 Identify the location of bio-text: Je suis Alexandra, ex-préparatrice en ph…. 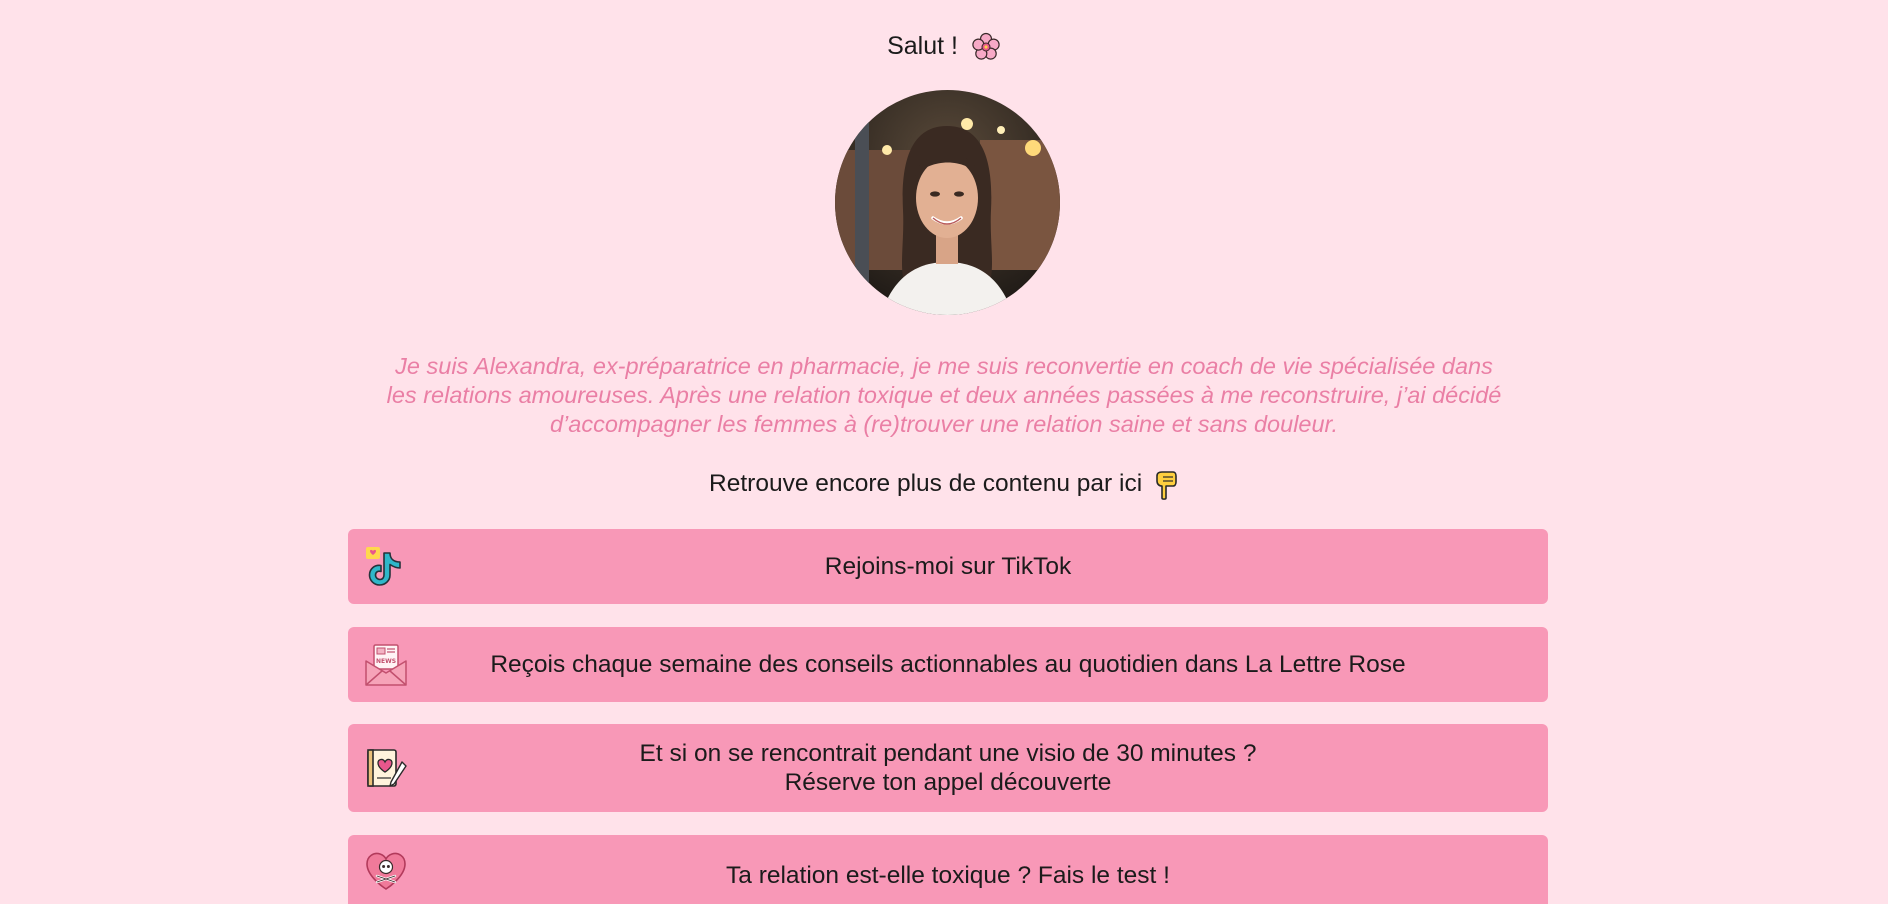
(944, 395).